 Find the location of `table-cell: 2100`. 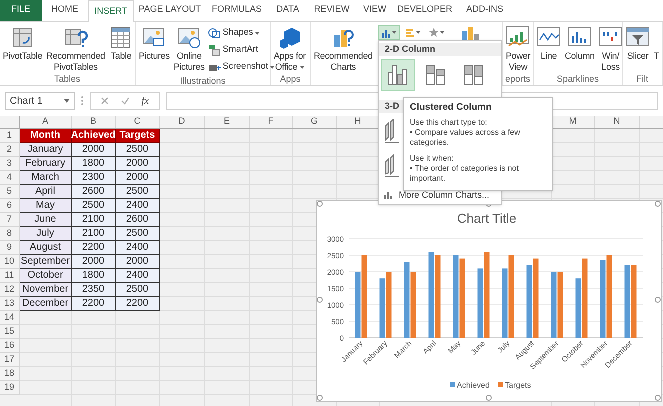

table-cell: 2100 is located at coordinates (93, 220).